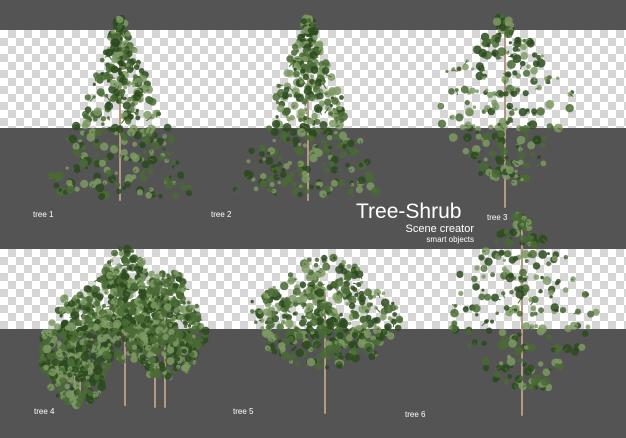 The height and width of the screenshot is (438, 626). Describe the element at coordinates (221, 214) in the screenshot. I see `tree-2-label: tree 2` at that location.